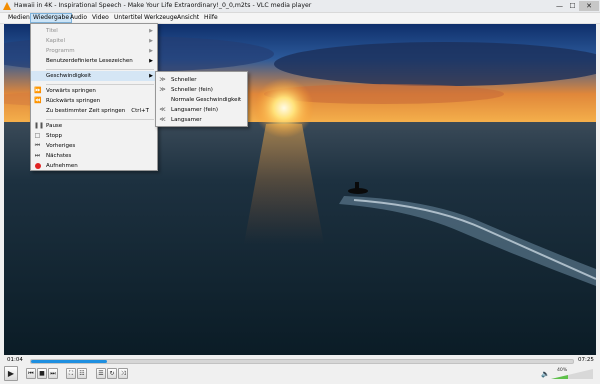  I want to click on play-button: ▶, so click(11, 373).